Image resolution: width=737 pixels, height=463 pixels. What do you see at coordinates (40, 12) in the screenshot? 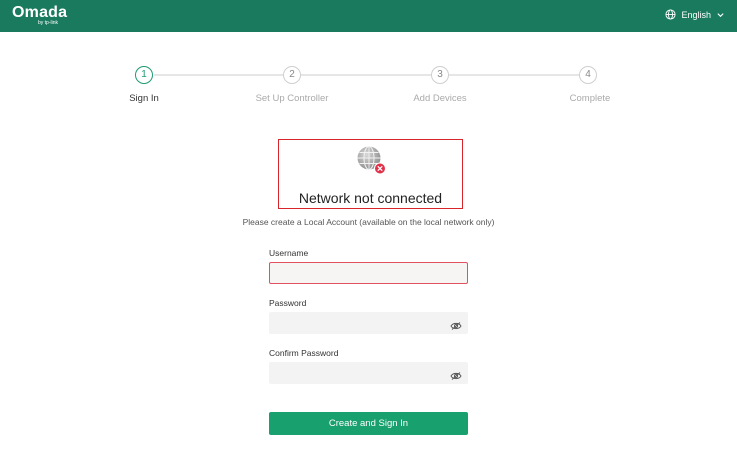
I see `logo-text: Omada` at bounding box center [40, 12].